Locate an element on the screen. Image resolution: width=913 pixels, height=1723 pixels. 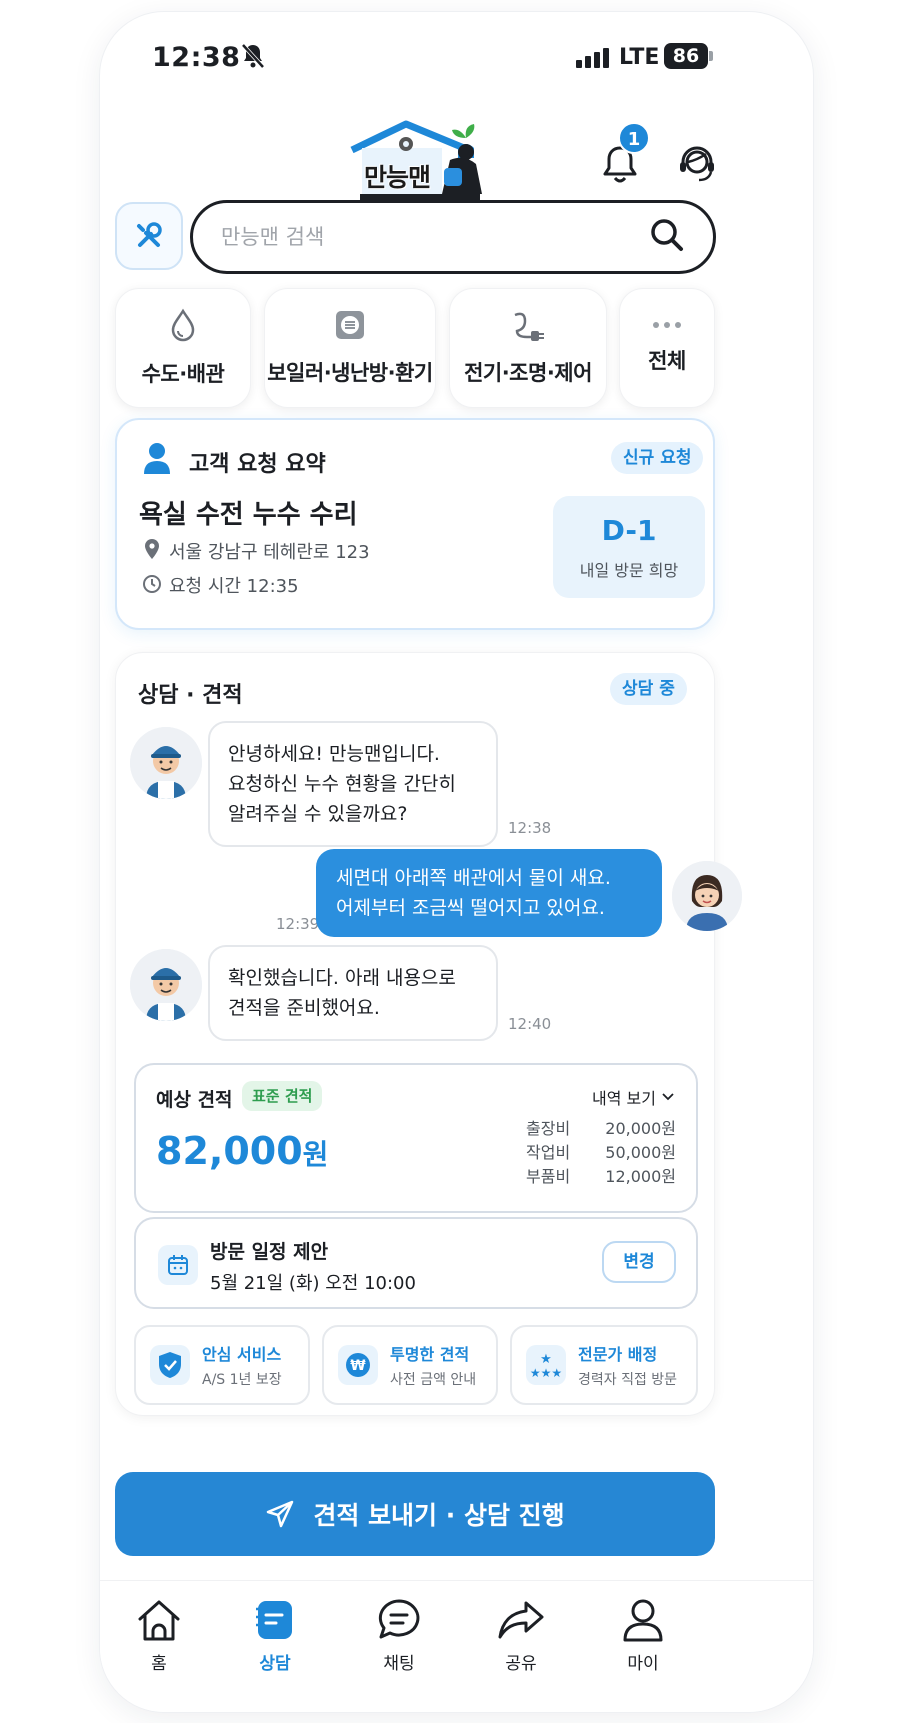
chat-icon is located at coordinates (399, 1619).